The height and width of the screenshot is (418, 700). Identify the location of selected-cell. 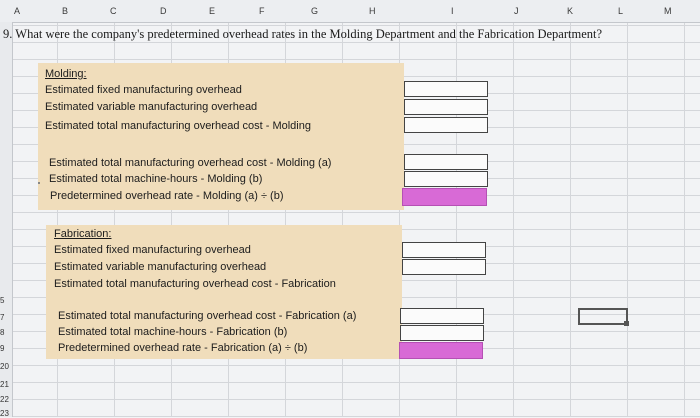
(603, 316).